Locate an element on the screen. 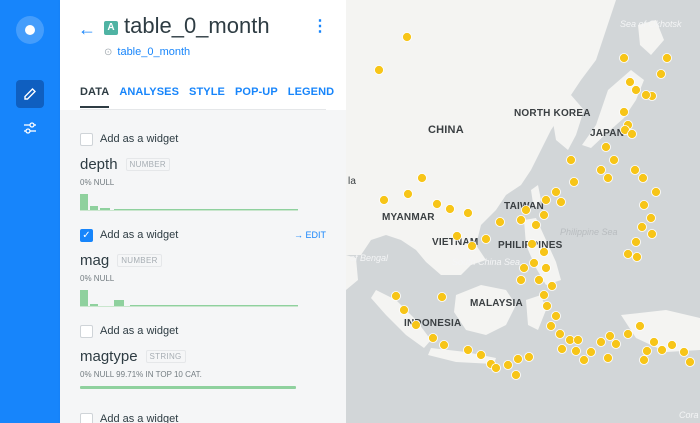 Image resolution: width=700 pixels, height=423 pixels. tab-legend: LEGEND is located at coordinates (311, 97).